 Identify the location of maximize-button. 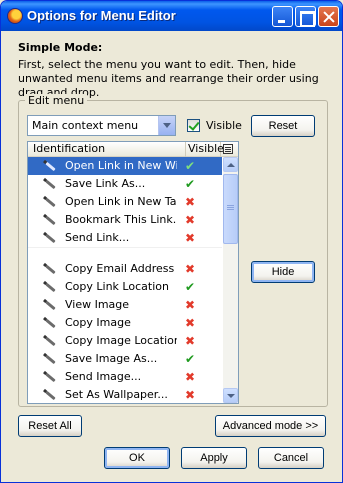
(305, 16).